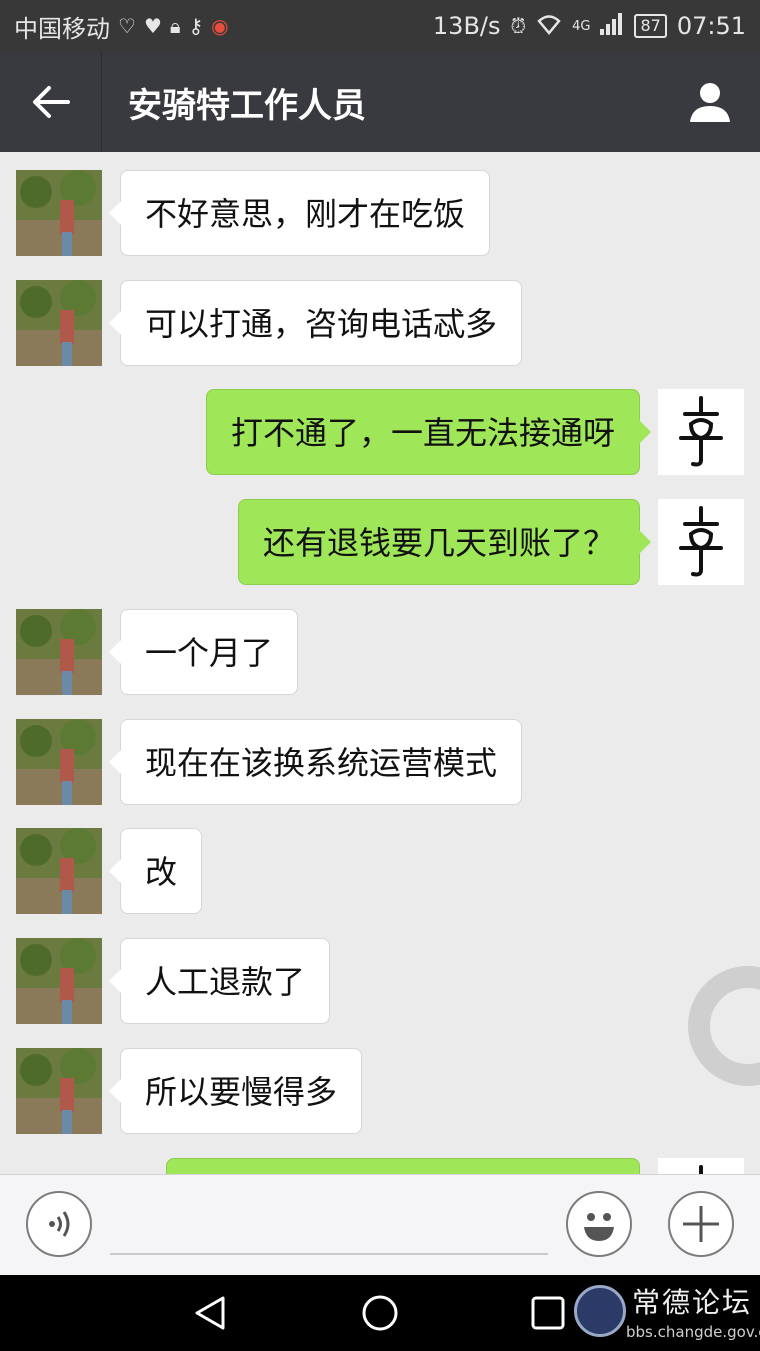  I want to click on wifi-icon, so click(549, 26).